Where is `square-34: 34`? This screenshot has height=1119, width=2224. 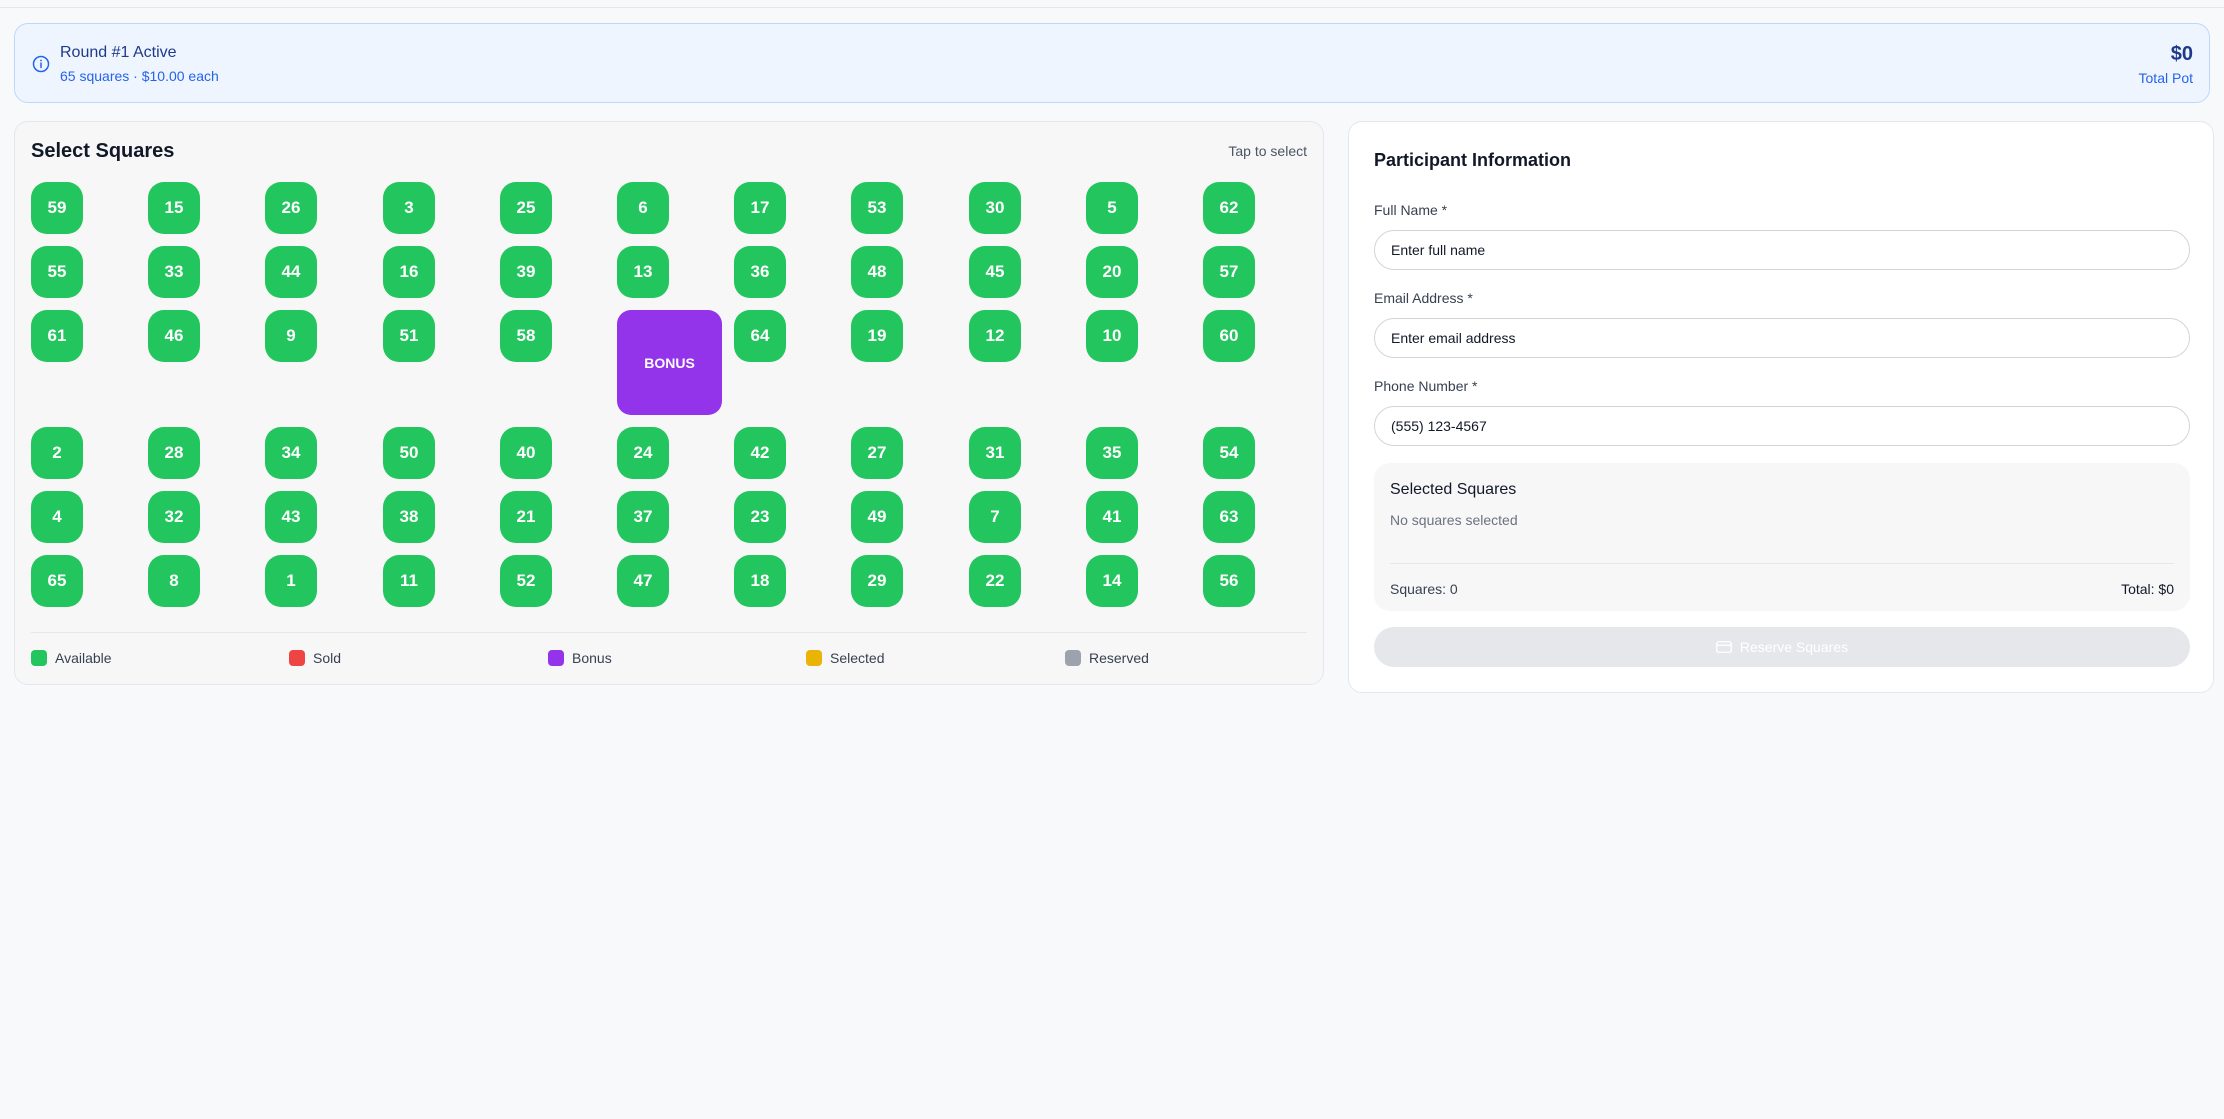
square-34: 34 is located at coordinates (291, 453).